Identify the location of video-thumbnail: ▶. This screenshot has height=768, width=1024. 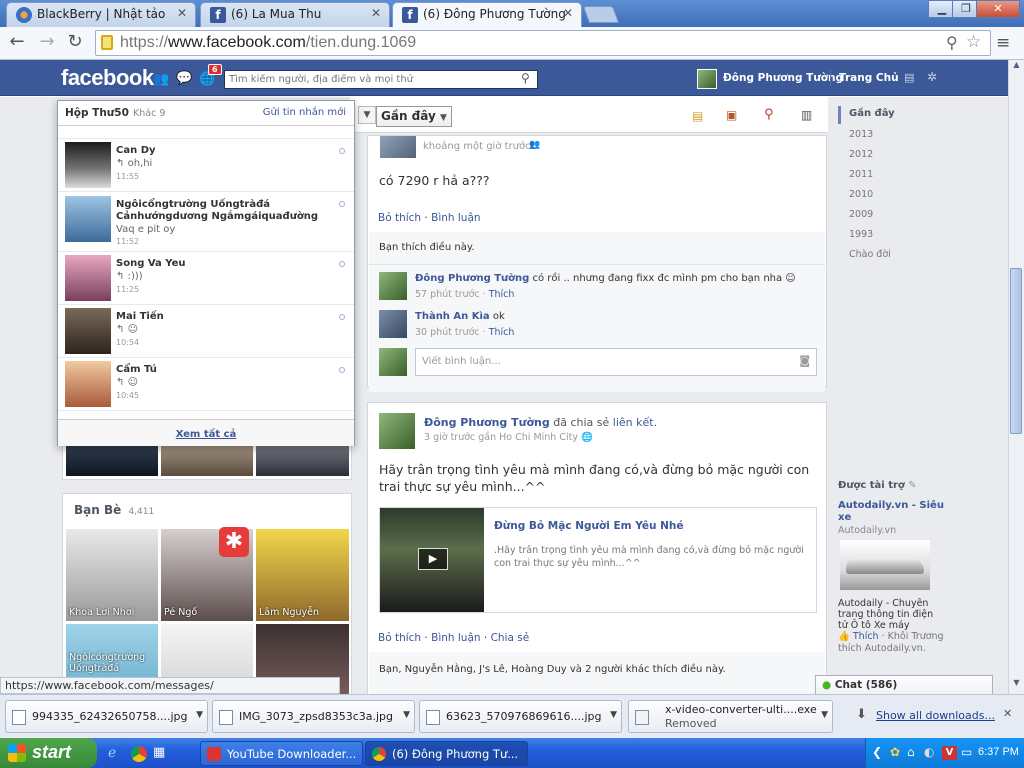
(432, 560).